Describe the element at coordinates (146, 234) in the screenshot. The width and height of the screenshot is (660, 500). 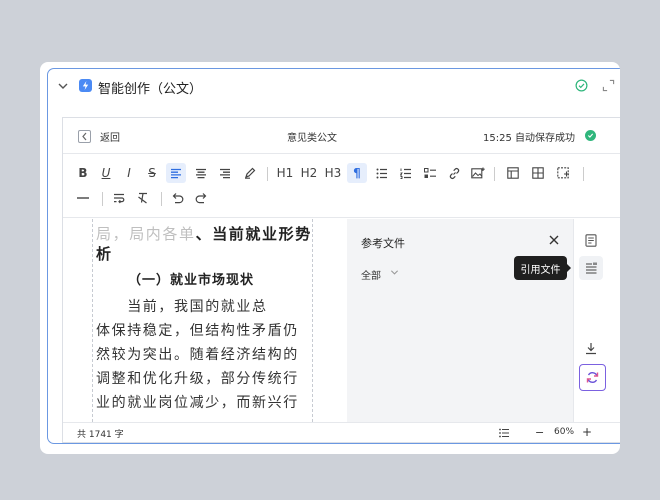
I see `ghost-text: 局，局内各单` at that location.